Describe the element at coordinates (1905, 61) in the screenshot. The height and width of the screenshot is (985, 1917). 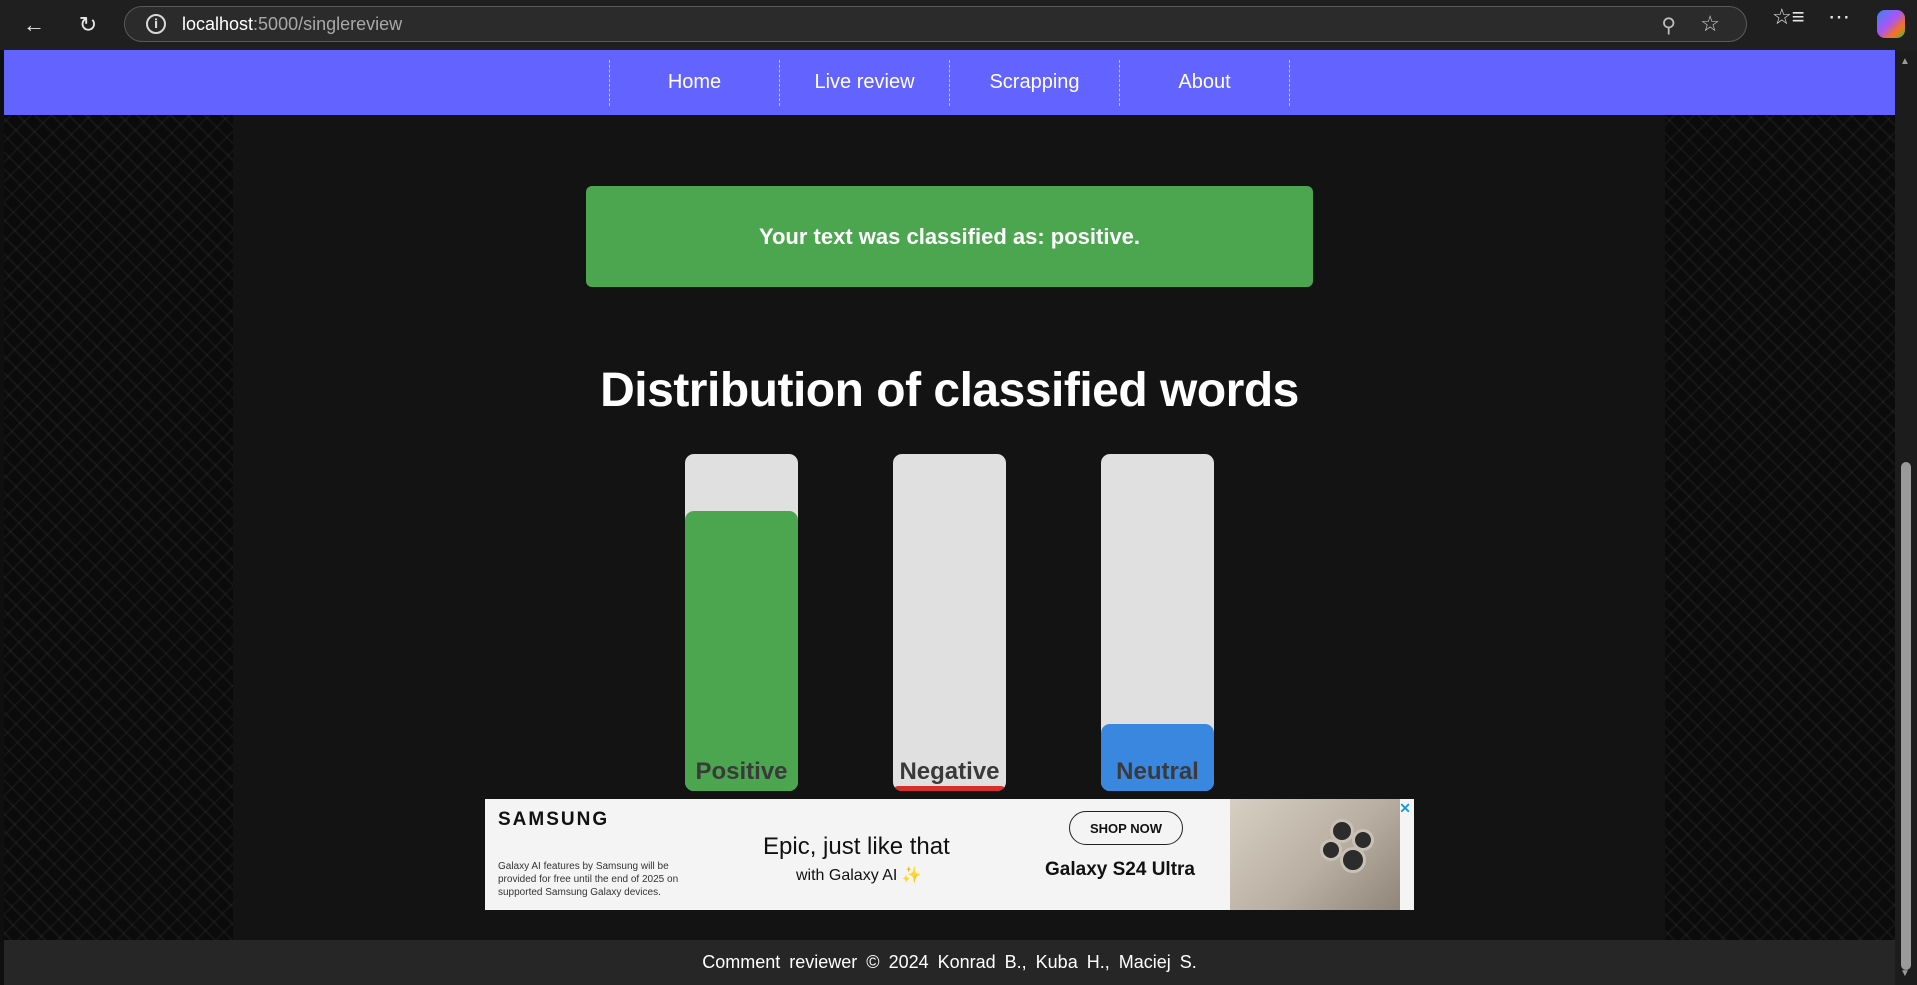
I see `scroll-up-arrow-icon: ▲` at that location.